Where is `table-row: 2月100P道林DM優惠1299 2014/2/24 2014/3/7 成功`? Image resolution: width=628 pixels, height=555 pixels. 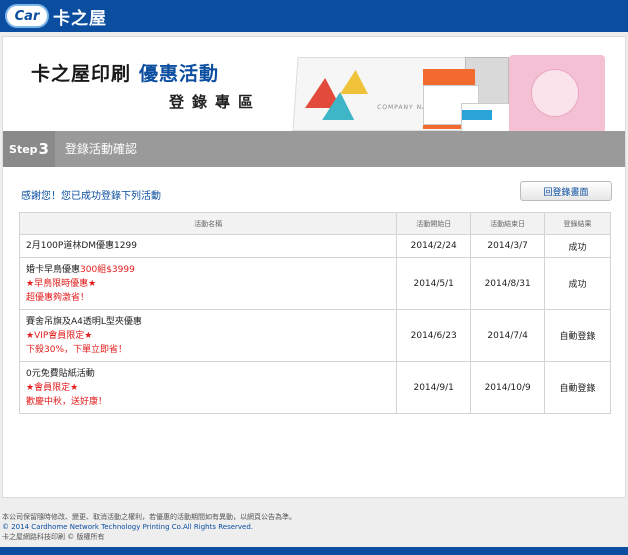 table-row: 2月100P道林DM優惠1299 2014/2/24 2014/3/7 成功 is located at coordinates (314, 246).